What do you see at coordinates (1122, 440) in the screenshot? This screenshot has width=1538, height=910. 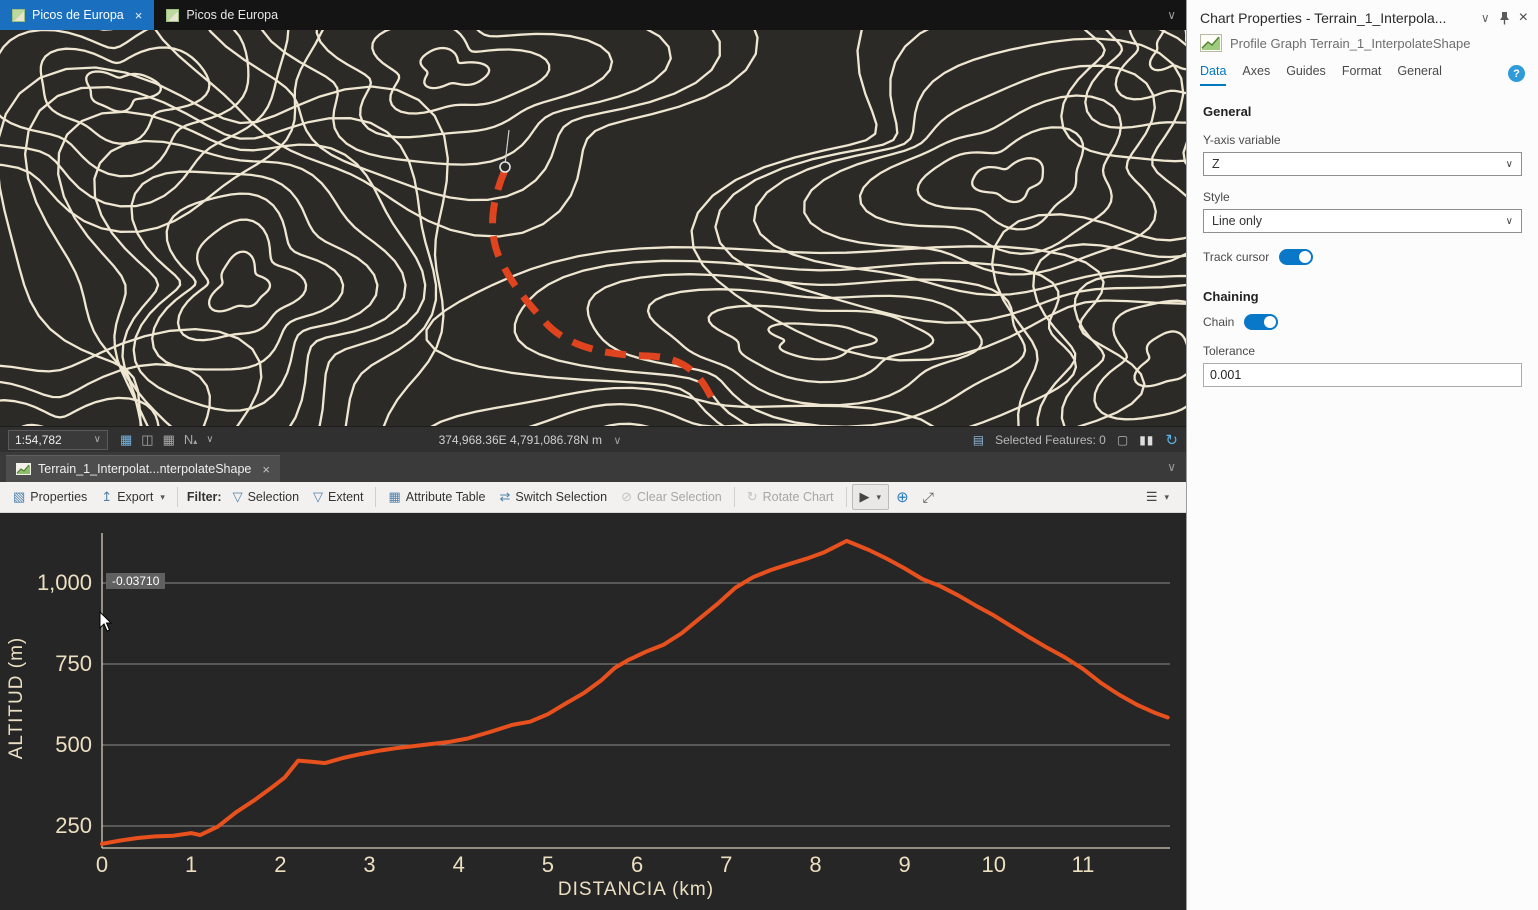 I see `clear-selection-box-icon: ▢` at bounding box center [1122, 440].